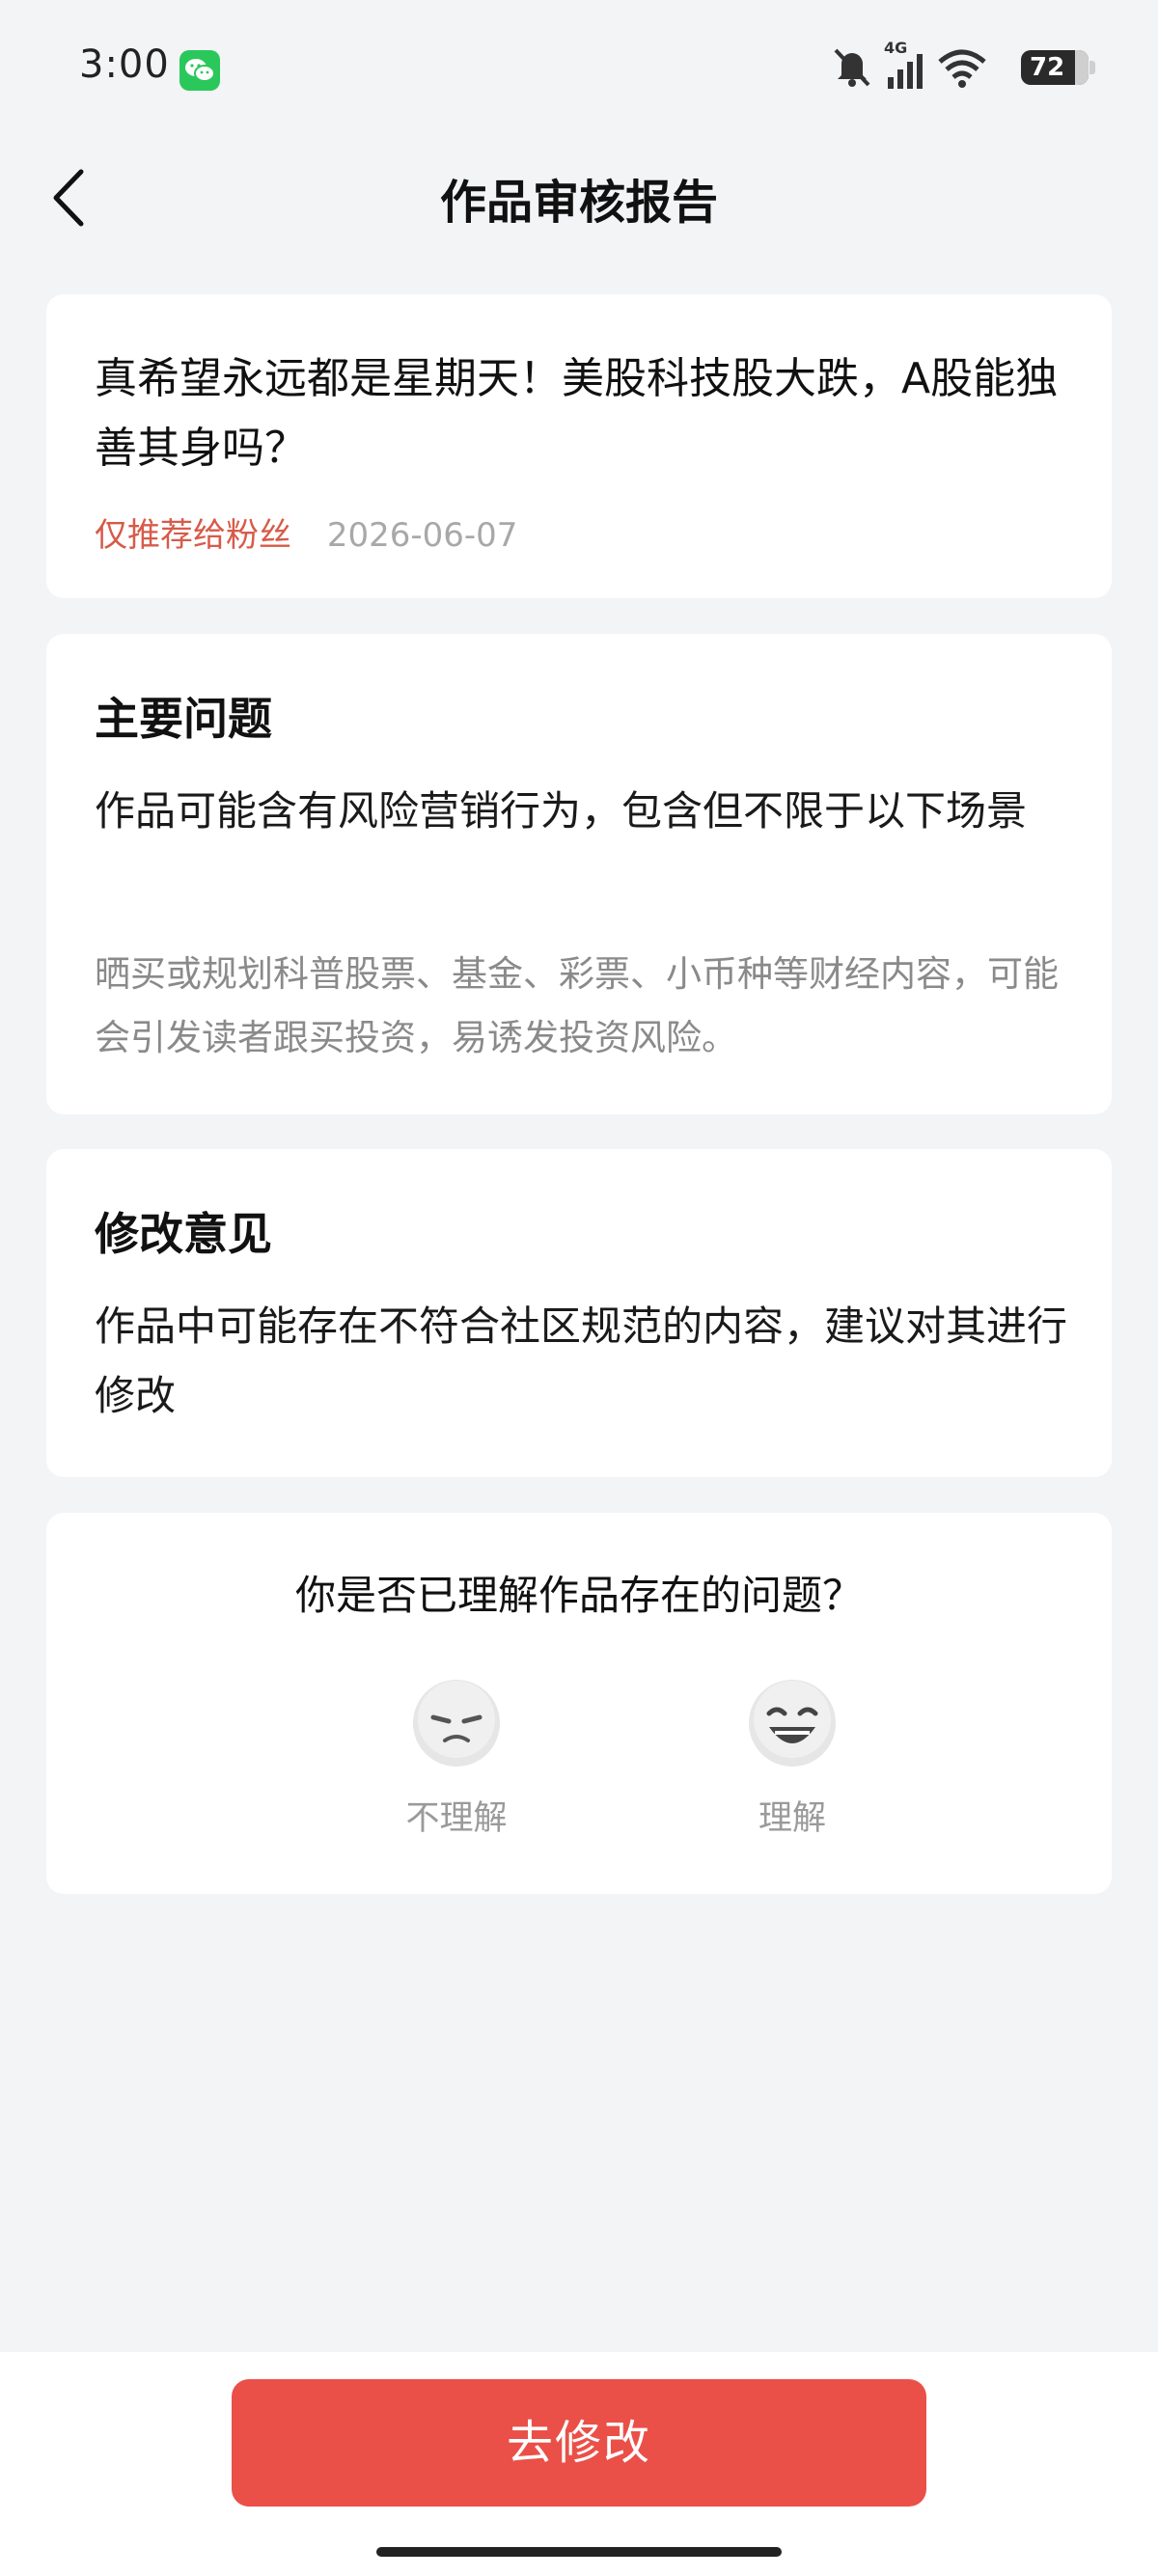 The width and height of the screenshot is (1158, 2576). I want to click on status-icons: 4G 72, so click(961, 66).